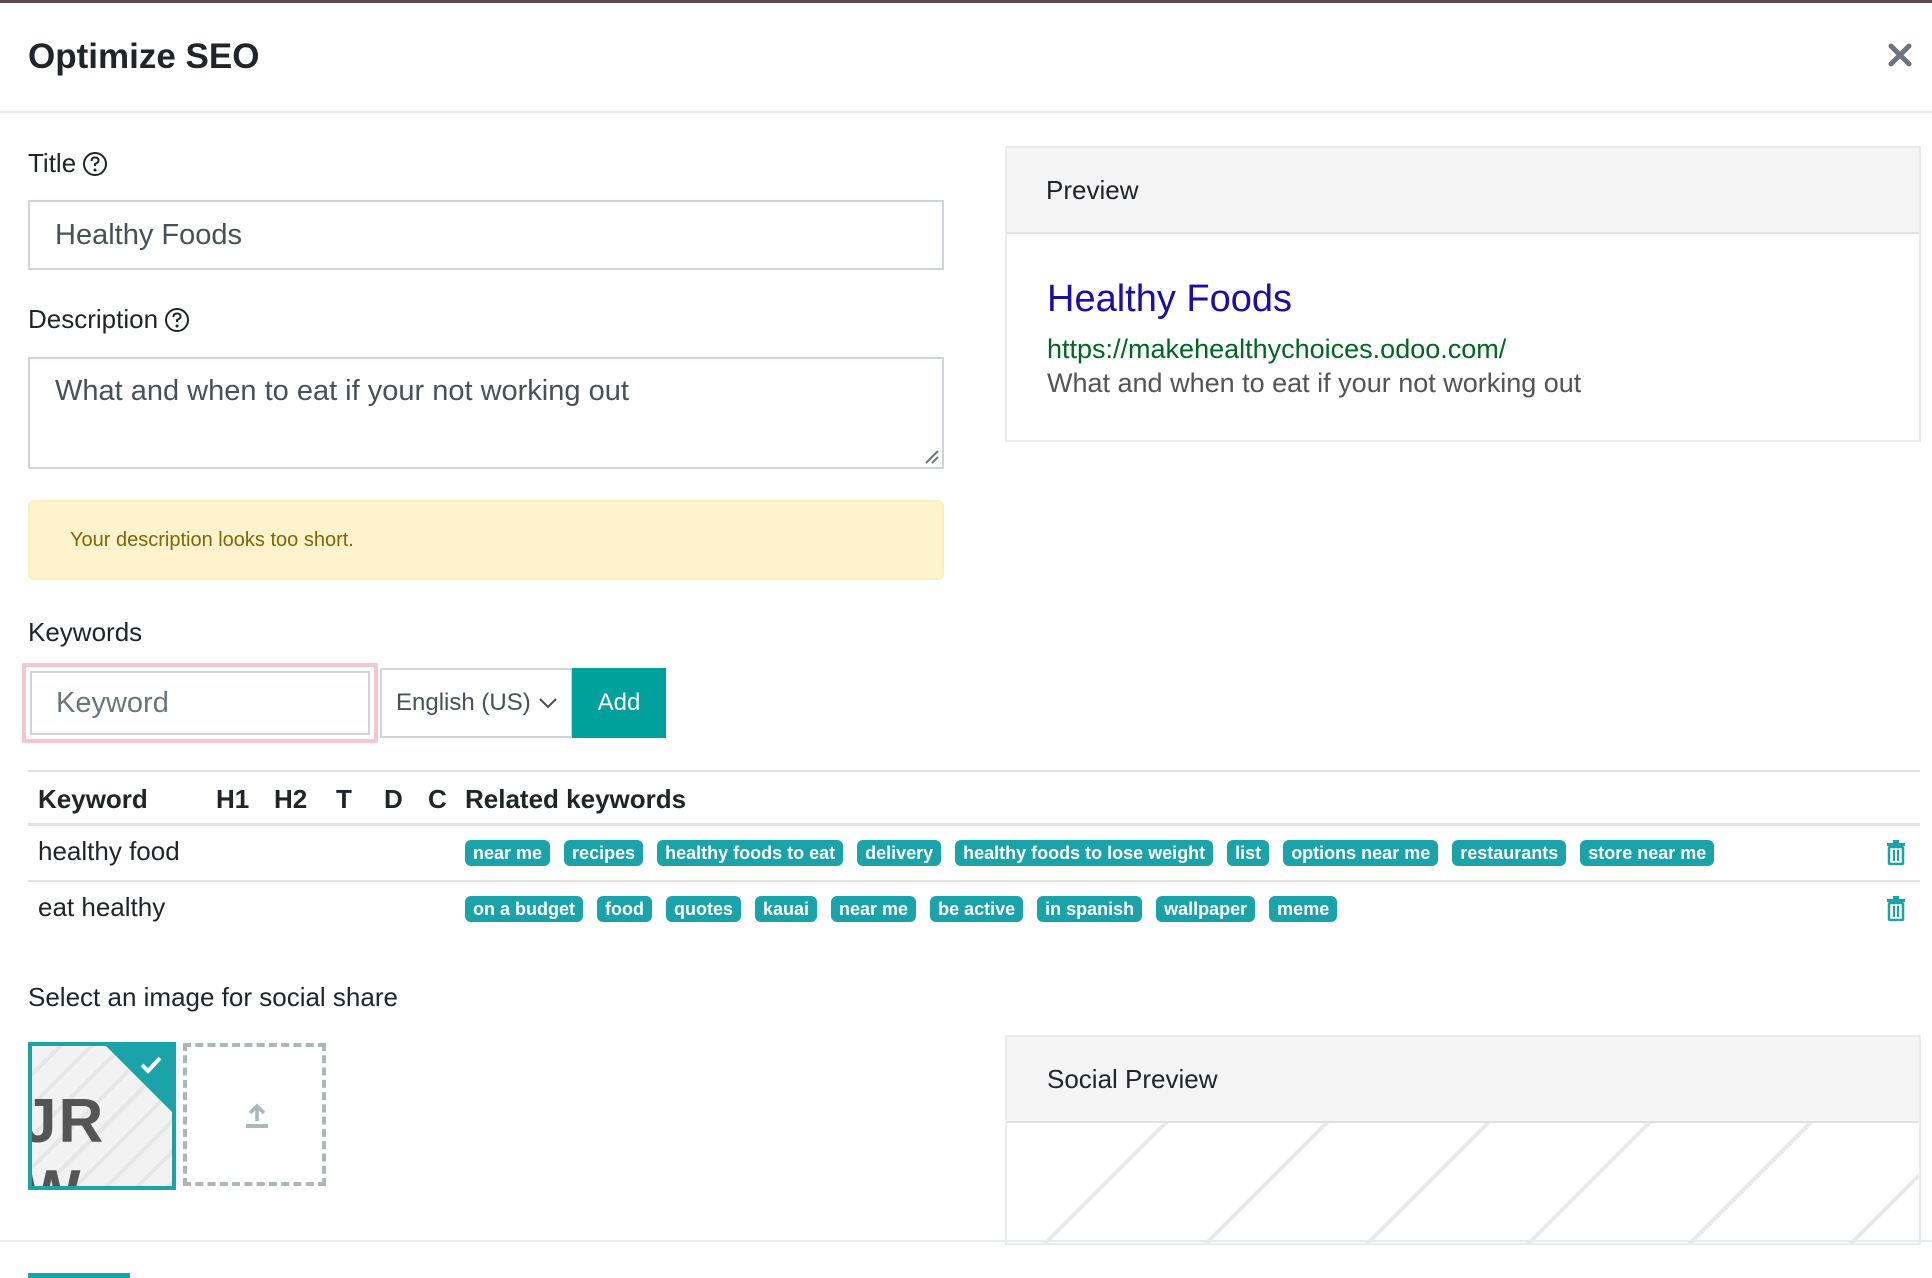 The width and height of the screenshot is (1932, 1278). Describe the element at coordinates (437, 799) in the screenshot. I see `header-c: C` at that location.